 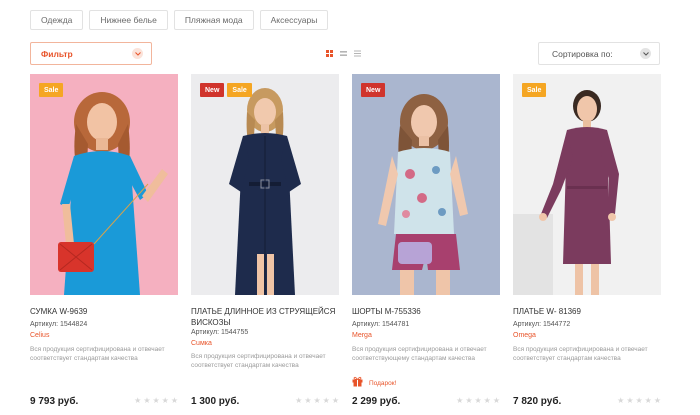 I want to click on product-brand: Omega, so click(x=524, y=335).